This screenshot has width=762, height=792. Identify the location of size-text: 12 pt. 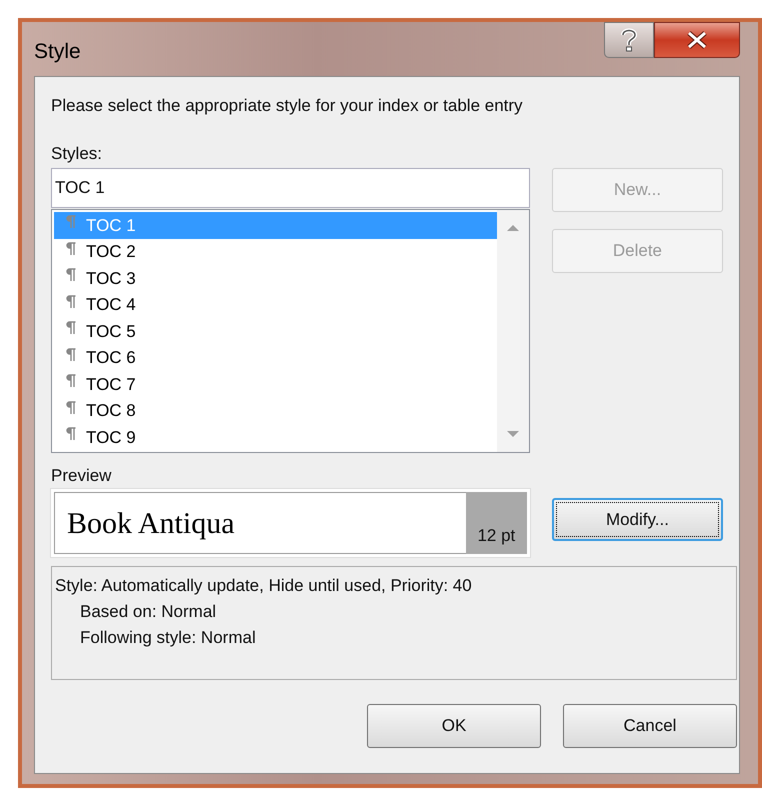
(496, 535).